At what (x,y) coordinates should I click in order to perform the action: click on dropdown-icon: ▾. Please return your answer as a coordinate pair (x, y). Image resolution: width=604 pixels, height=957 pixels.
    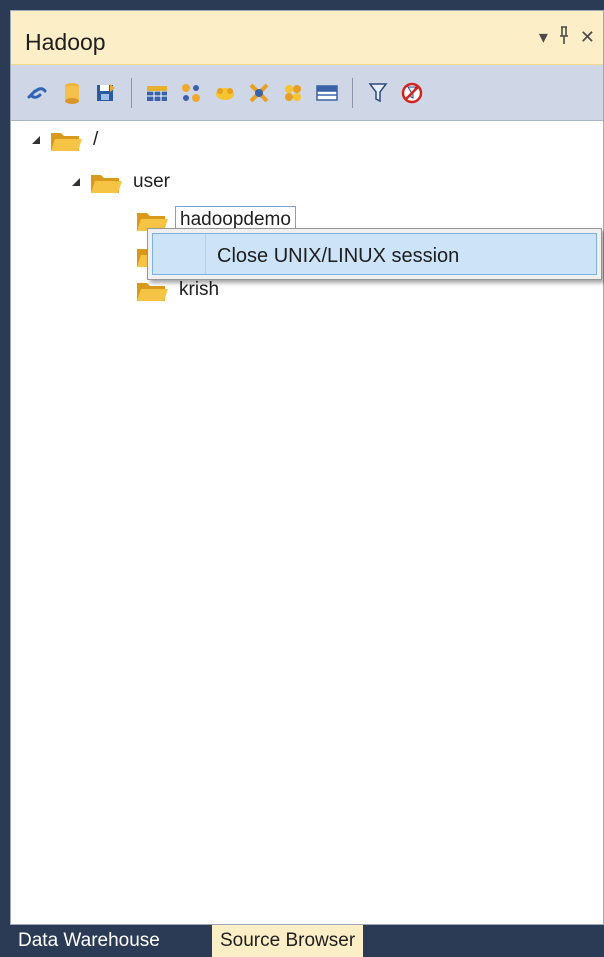
    Looking at the image, I should click on (543, 38).